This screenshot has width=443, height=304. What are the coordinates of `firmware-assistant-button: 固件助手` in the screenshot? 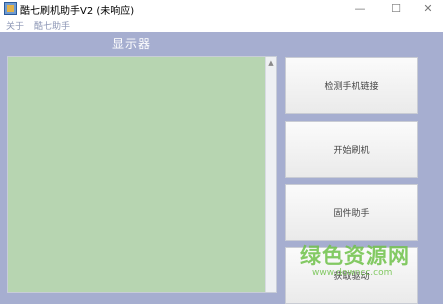 It's located at (351, 212).